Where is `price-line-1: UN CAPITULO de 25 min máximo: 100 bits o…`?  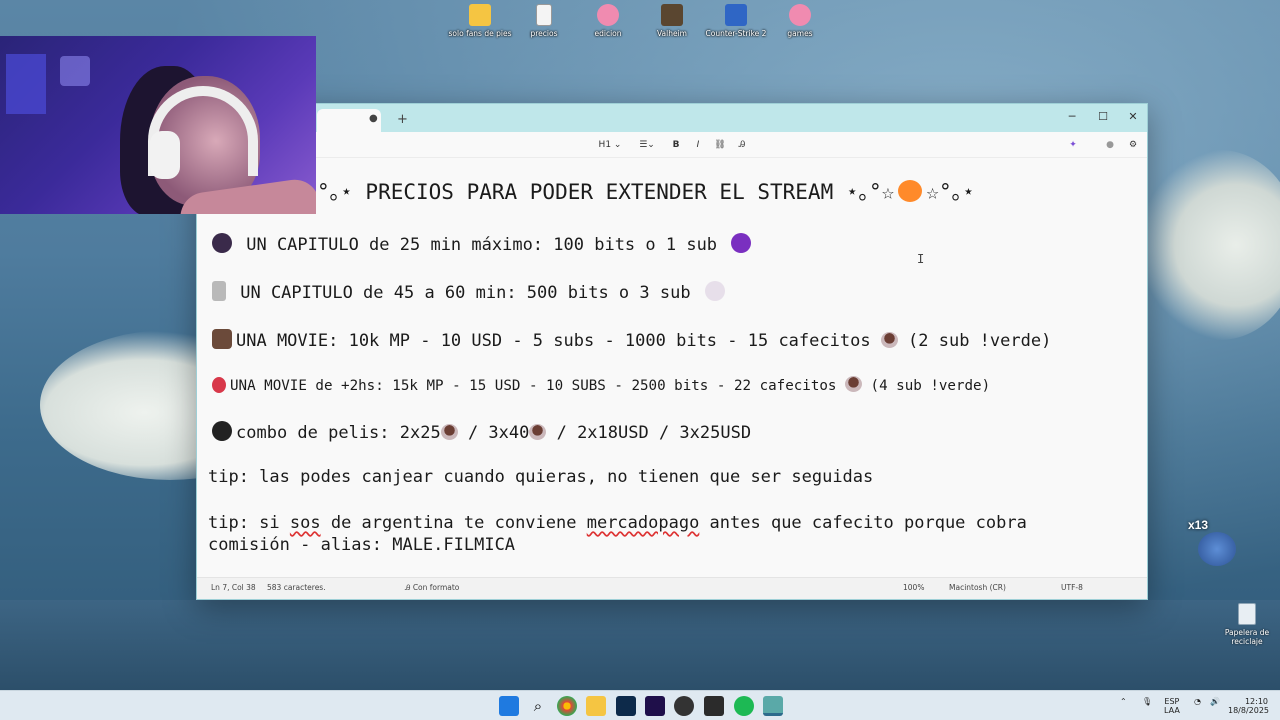
price-line-1: UN CAPITULO de 25 min máximo: 100 bits o… is located at coordinates (481, 244).